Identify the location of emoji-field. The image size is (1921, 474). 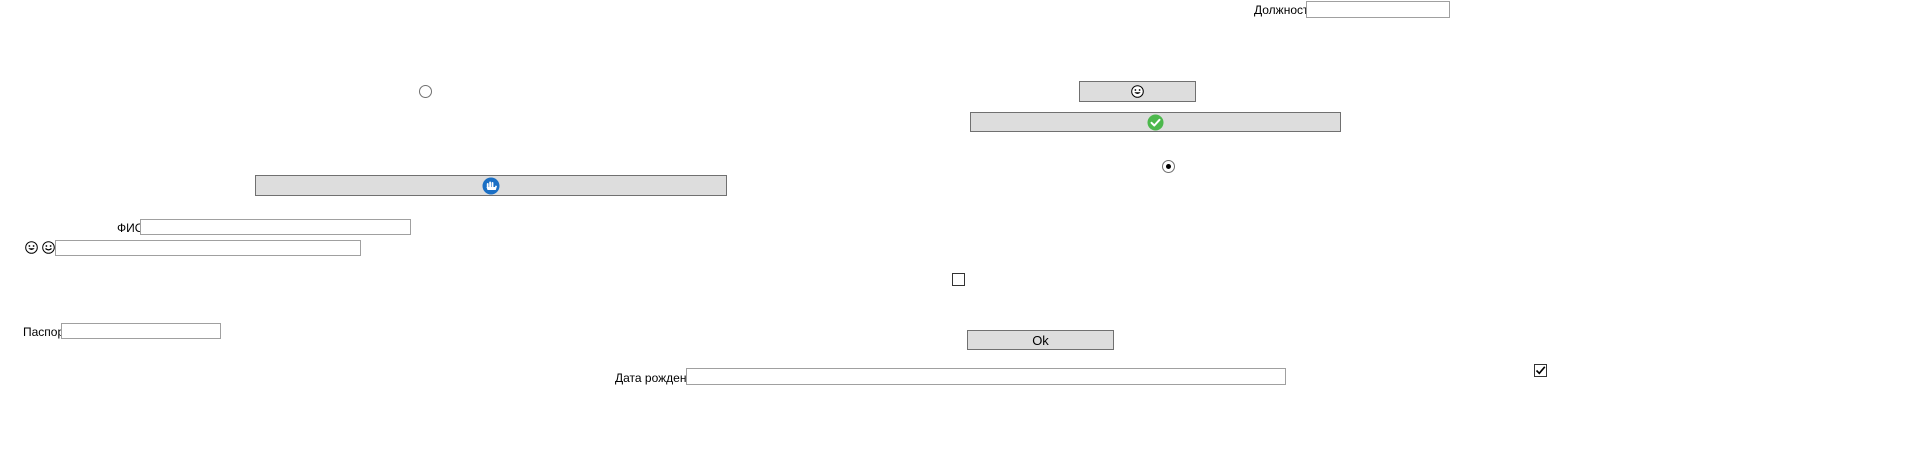
(208, 248).